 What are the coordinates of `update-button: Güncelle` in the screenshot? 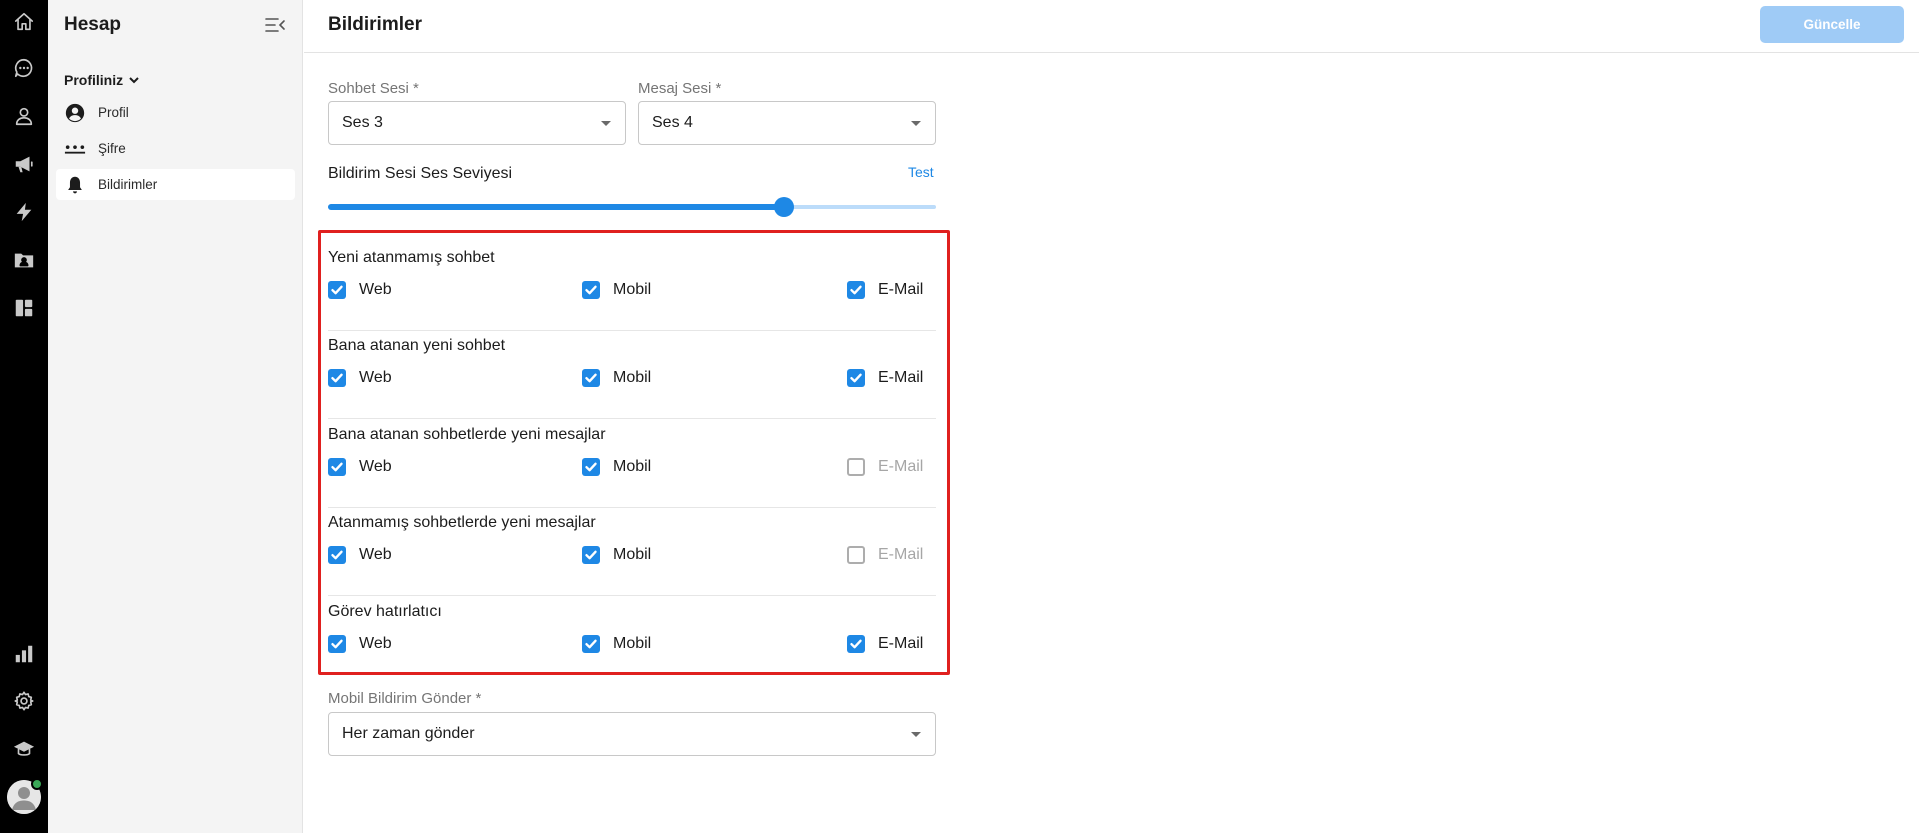 It's located at (1832, 24).